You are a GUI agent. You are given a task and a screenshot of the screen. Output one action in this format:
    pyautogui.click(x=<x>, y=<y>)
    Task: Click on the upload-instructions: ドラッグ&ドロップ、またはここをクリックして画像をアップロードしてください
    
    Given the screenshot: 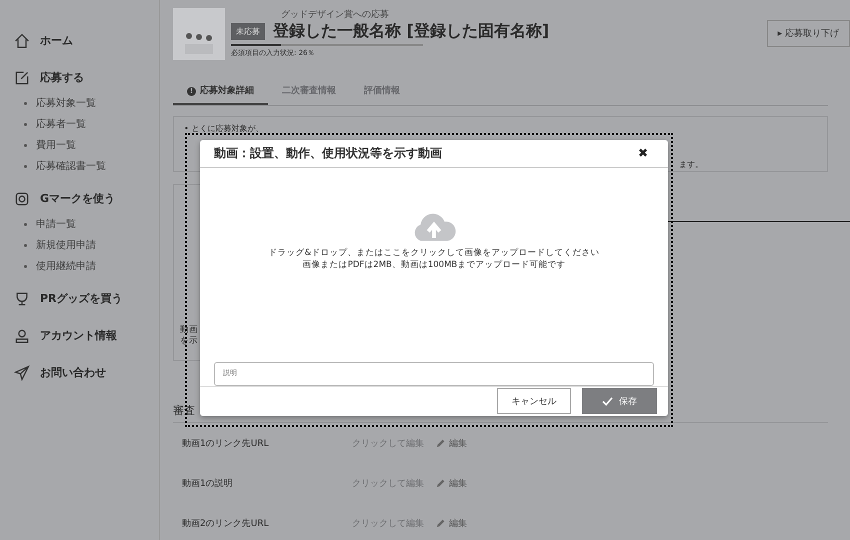 What is the action you would take?
    pyautogui.click(x=434, y=252)
    